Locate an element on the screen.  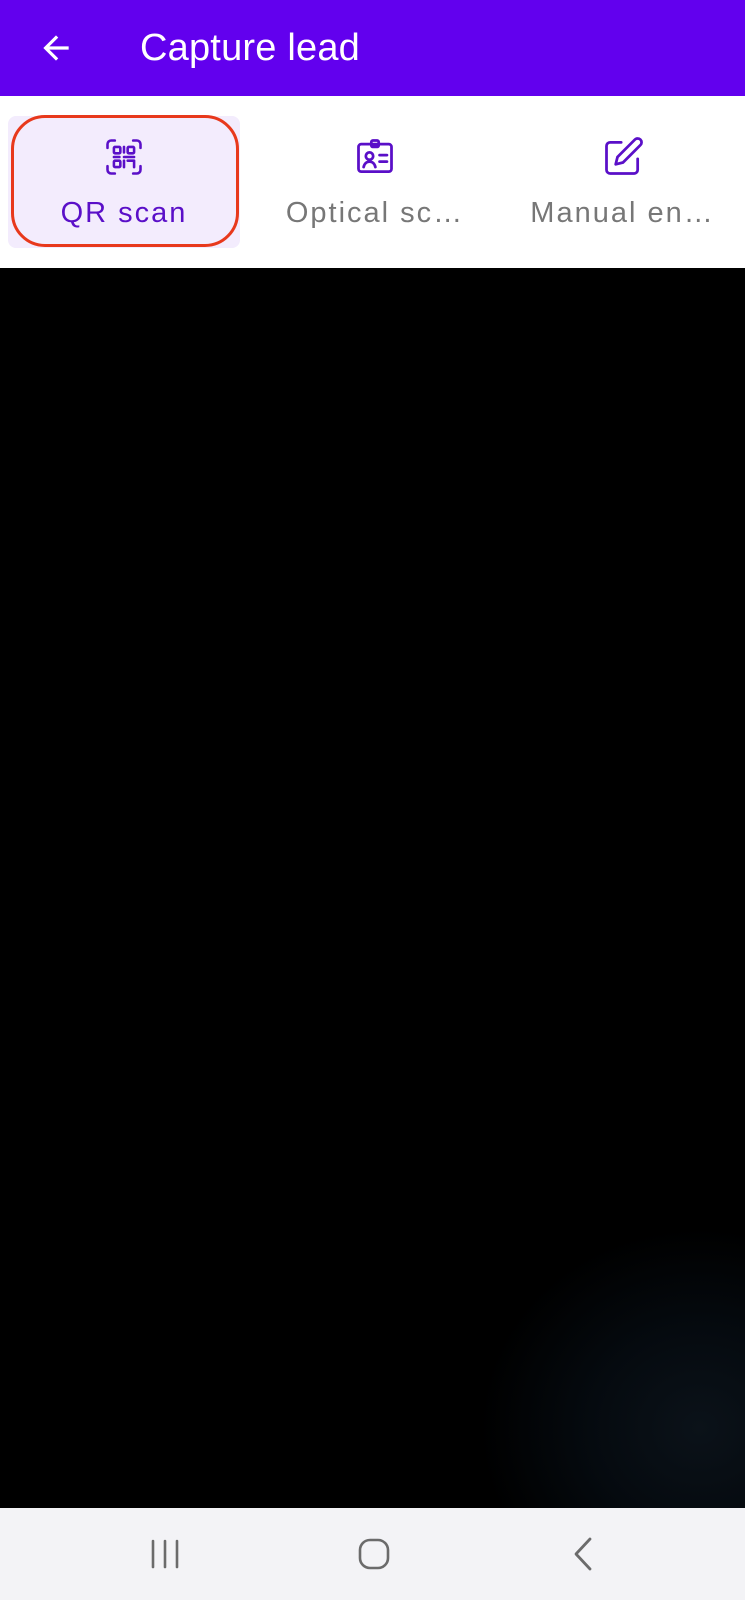
system-back-button is located at coordinates (584, 1554).